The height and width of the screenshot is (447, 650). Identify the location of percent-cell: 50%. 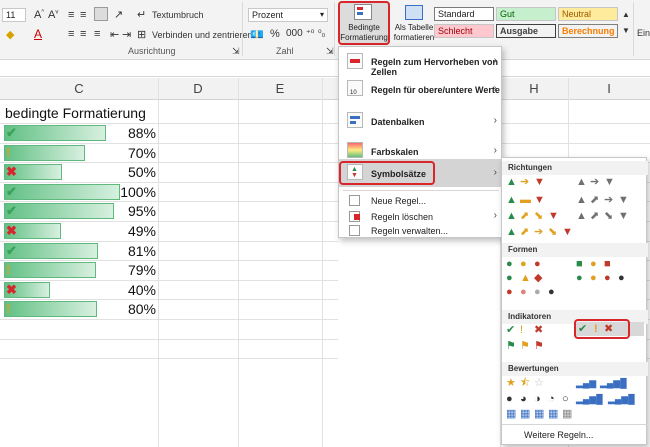
(128, 172).